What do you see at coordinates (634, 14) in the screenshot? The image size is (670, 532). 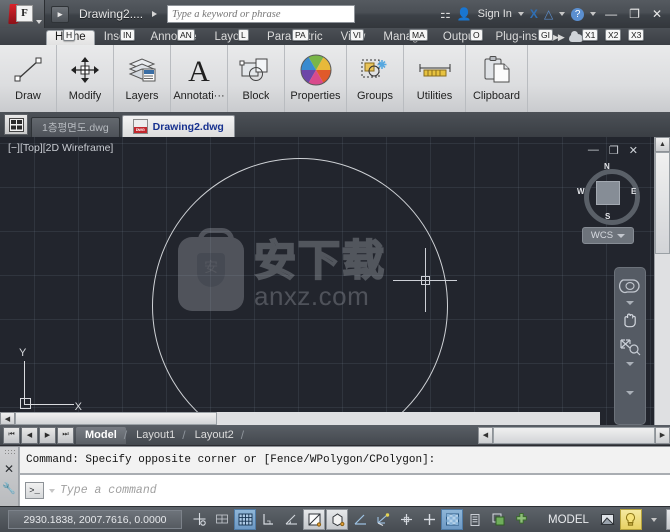 I see `maximize-button: ❐` at bounding box center [634, 14].